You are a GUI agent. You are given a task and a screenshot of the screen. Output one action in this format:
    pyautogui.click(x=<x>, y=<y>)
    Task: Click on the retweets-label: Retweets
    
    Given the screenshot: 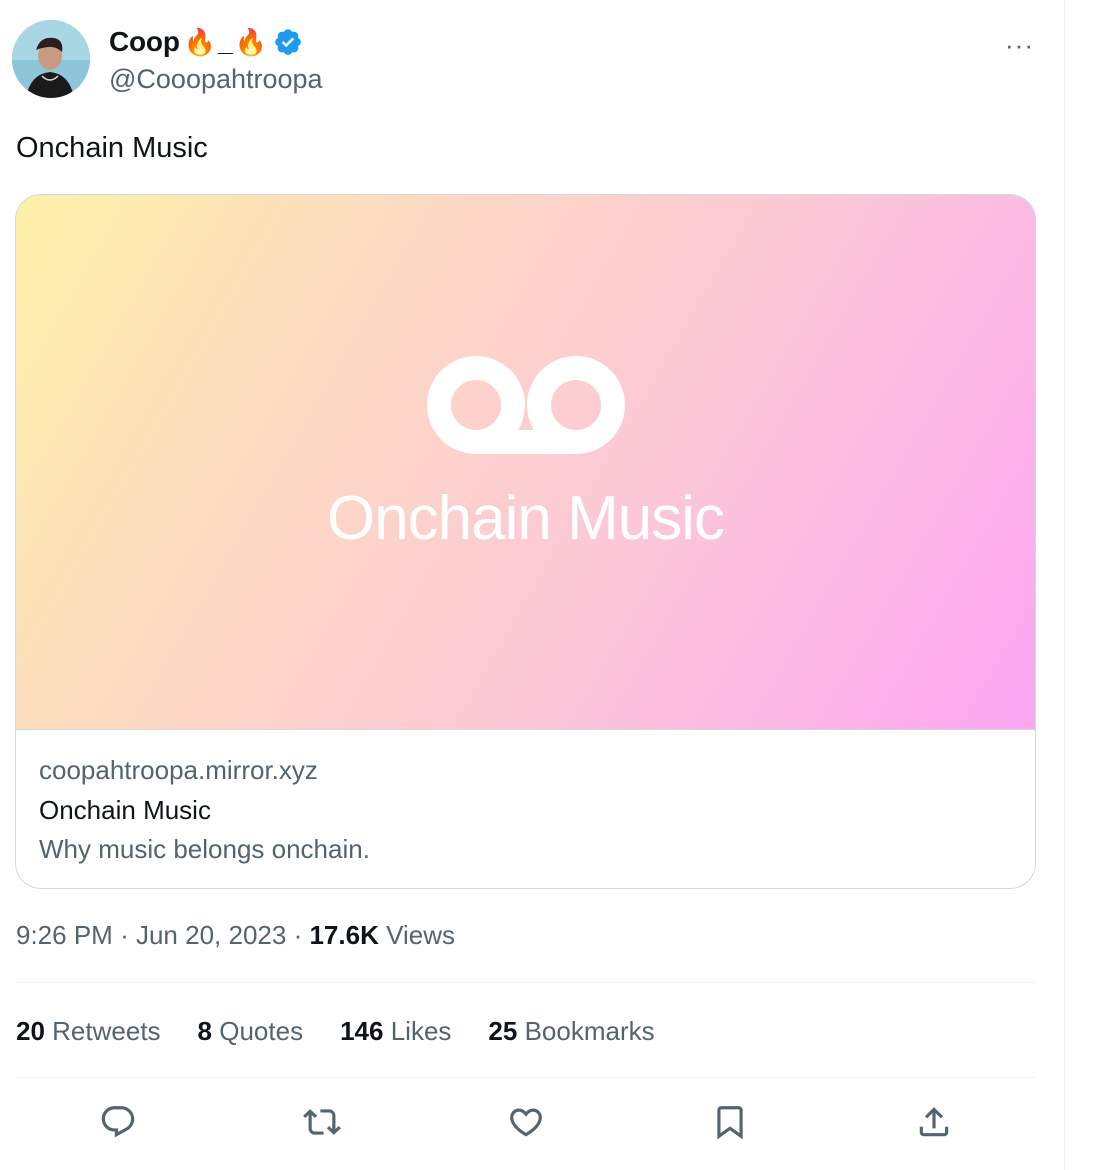 What is the action you would take?
    pyautogui.click(x=106, y=1031)
    